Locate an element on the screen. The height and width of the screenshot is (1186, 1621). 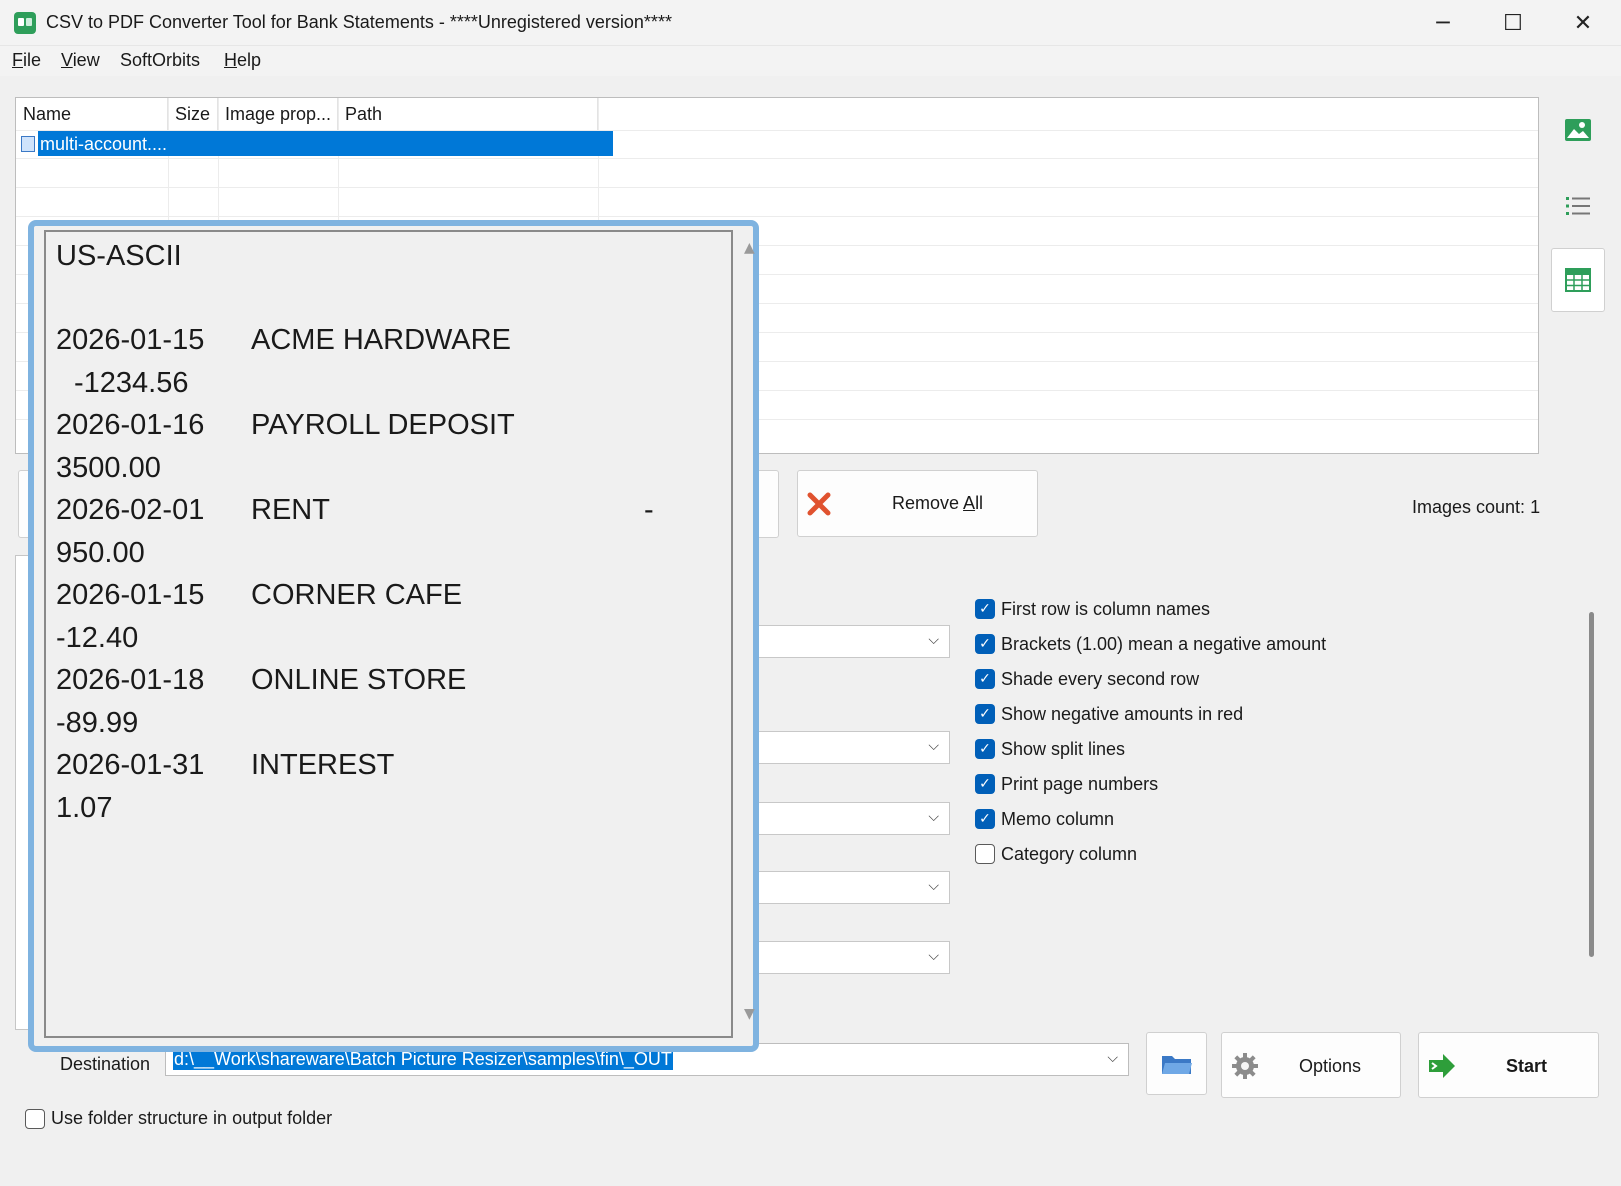
checkbox-split-lines: ✓ Show split lines is located at coordinates (1050, 749).